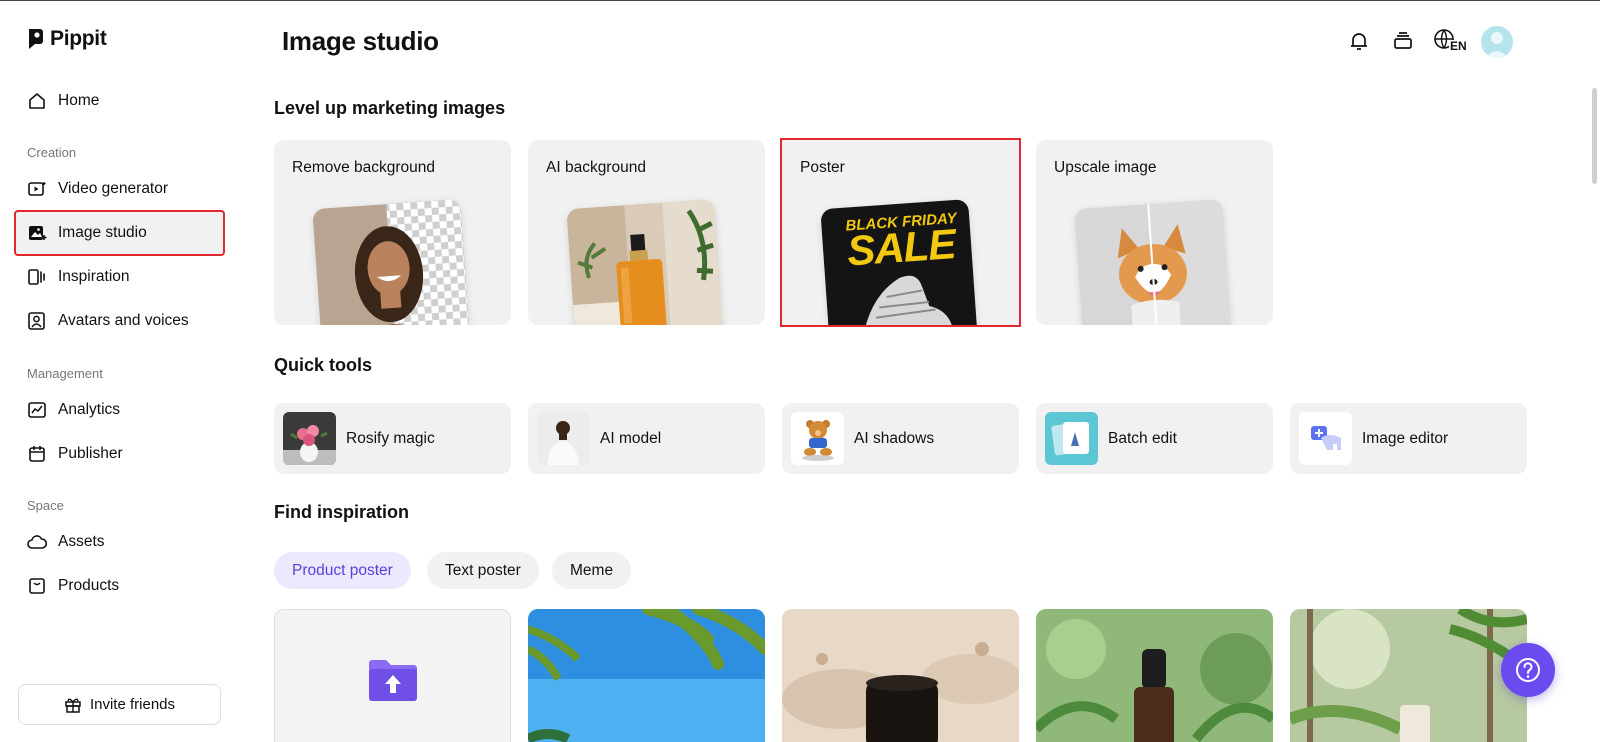 The height and width of the screenshot is (742, 1600). What do you see at coordinates (36, 39) in the screenshot?
I see `pippit-logo-icon` at bounding box center [36, 39].